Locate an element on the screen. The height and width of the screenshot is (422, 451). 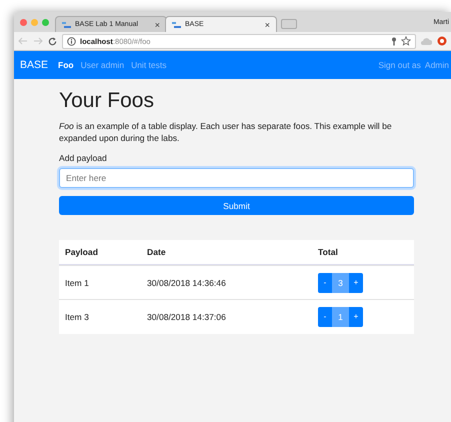
intro-text: Foo is an example of a table display. Each user has separate foos. This example will be expanded upon during the labs. is located at coordinates (226, 132).